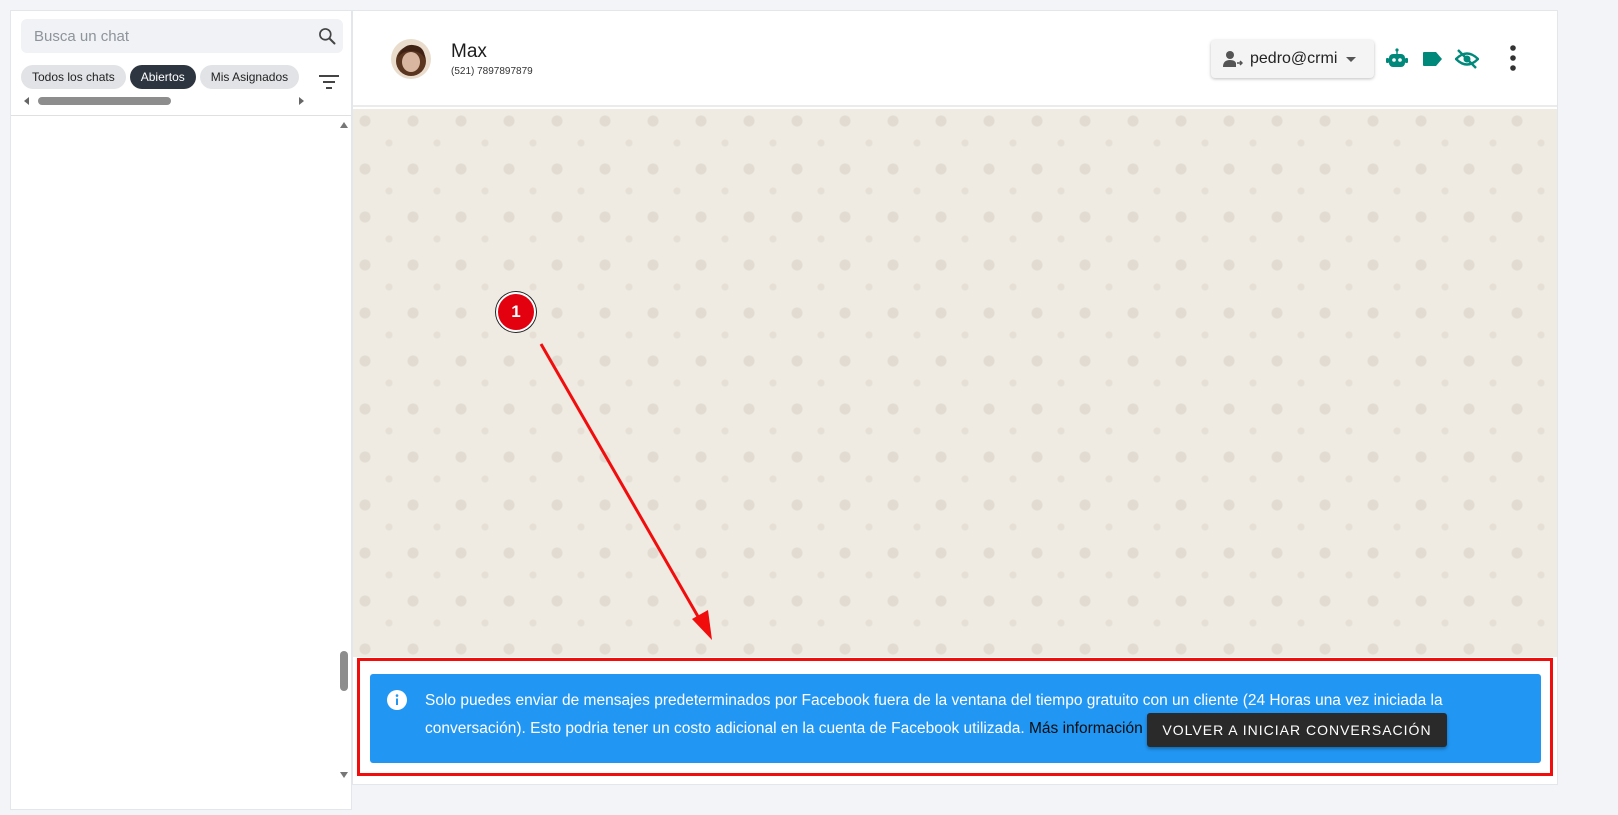  Describe the element at coordinates (344, 775) in the screenshot. I see `scroll-down-icon` at that location.